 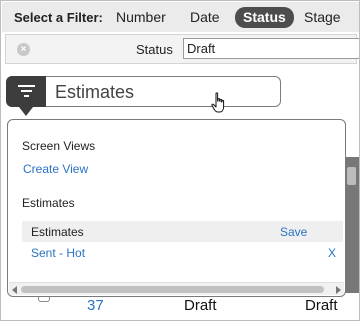 What do you see at coordinates (58, 17) in the screenshot?
I see `filter-label: Select a Filter:` at bounding box center [58, 17].